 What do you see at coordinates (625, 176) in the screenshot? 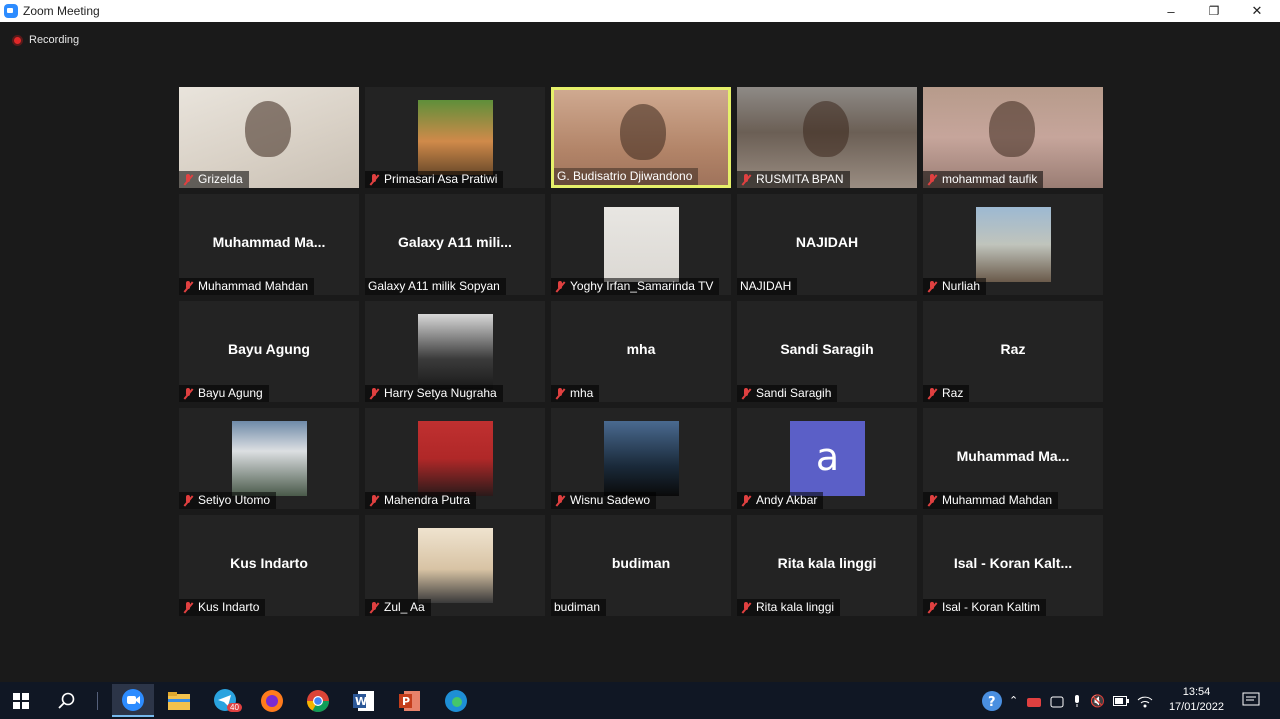
I see `participant-name: G. Budisatrio Djiwandono` at bounding box center [625, 176].